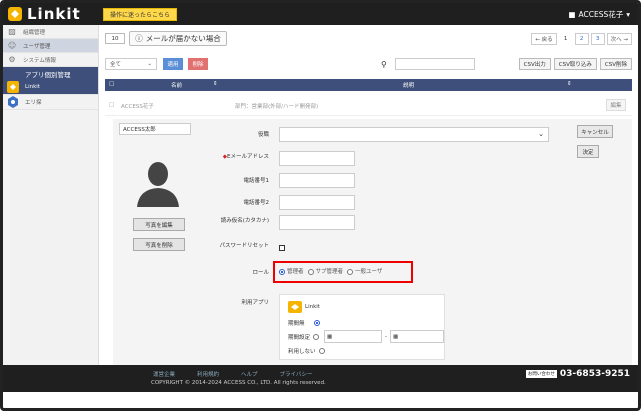 The image size is (641, 411). What do you see at coordinates (594, 374) in the screenshot?
I see `phone-number: 03-6853-9251` at bounding box center [594, 374].